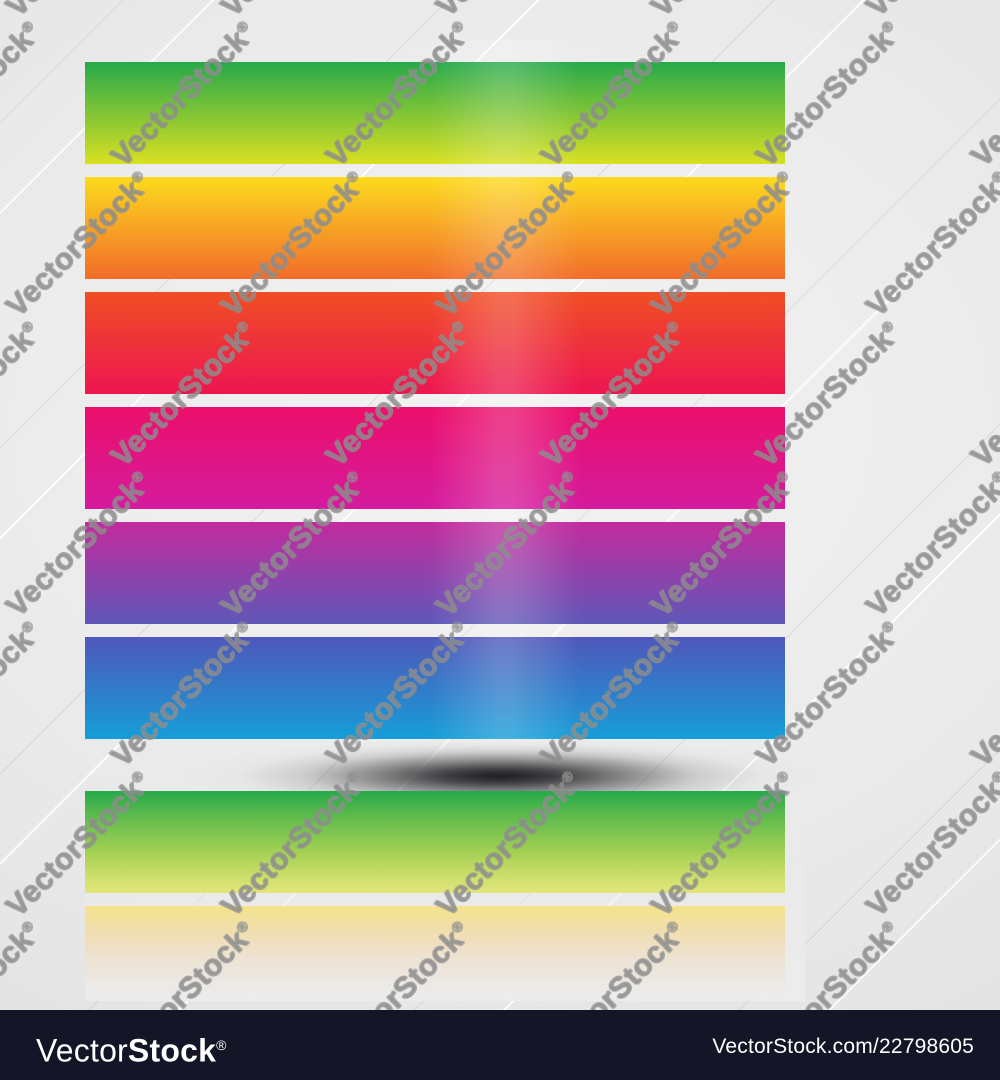  What do you see at coordinates (131, 1048) in the screenshot?
I see `vectorstock-logo: VectorStock®` at bounding box center [131, 1048].